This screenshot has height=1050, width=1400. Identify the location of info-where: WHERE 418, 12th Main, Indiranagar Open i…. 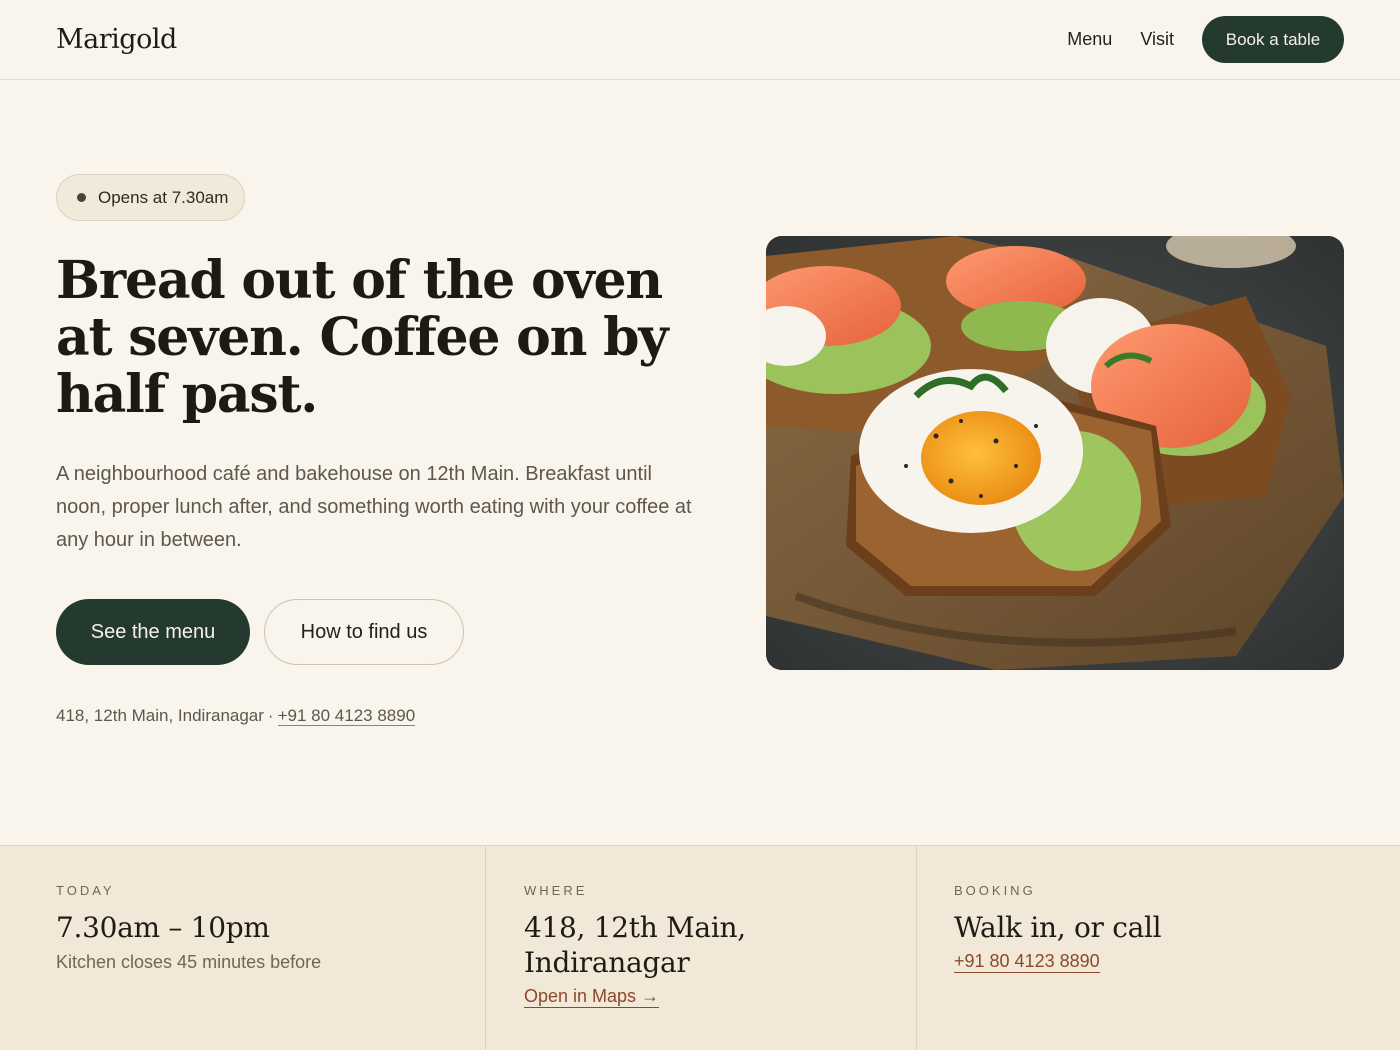
(701, 948).